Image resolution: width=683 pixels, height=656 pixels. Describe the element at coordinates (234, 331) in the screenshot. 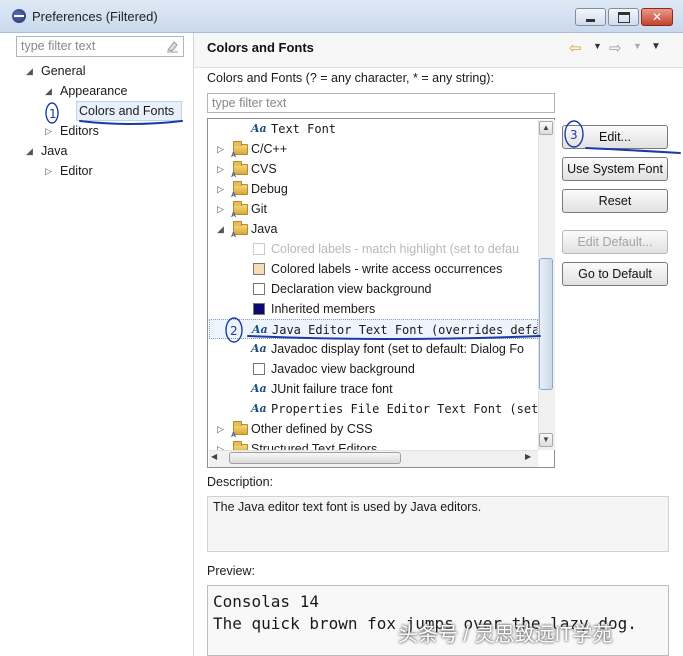

I see `annotation-number: 2` at that location.